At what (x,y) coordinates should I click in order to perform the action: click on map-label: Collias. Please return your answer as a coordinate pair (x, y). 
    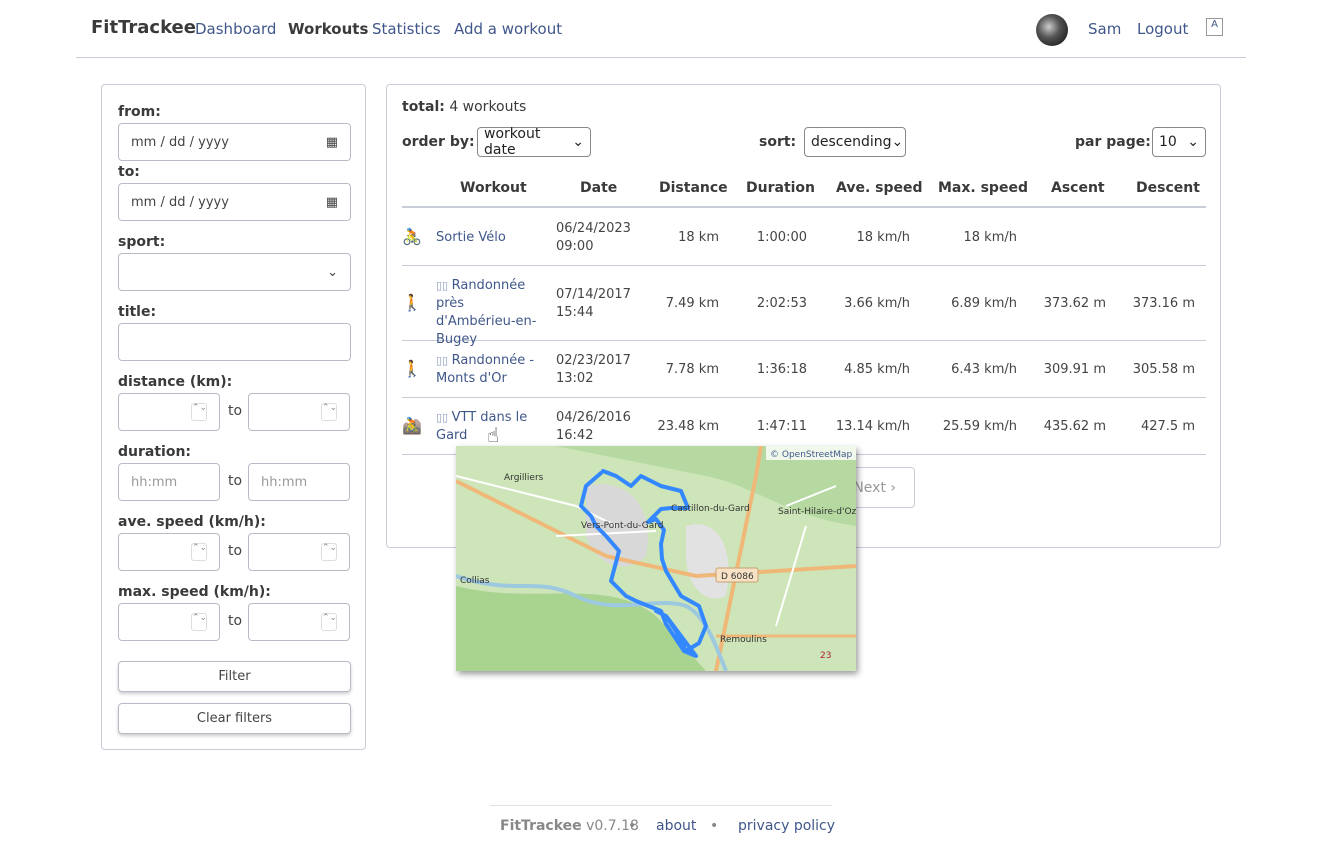
    Looking at the image, I should click on (475, 581).